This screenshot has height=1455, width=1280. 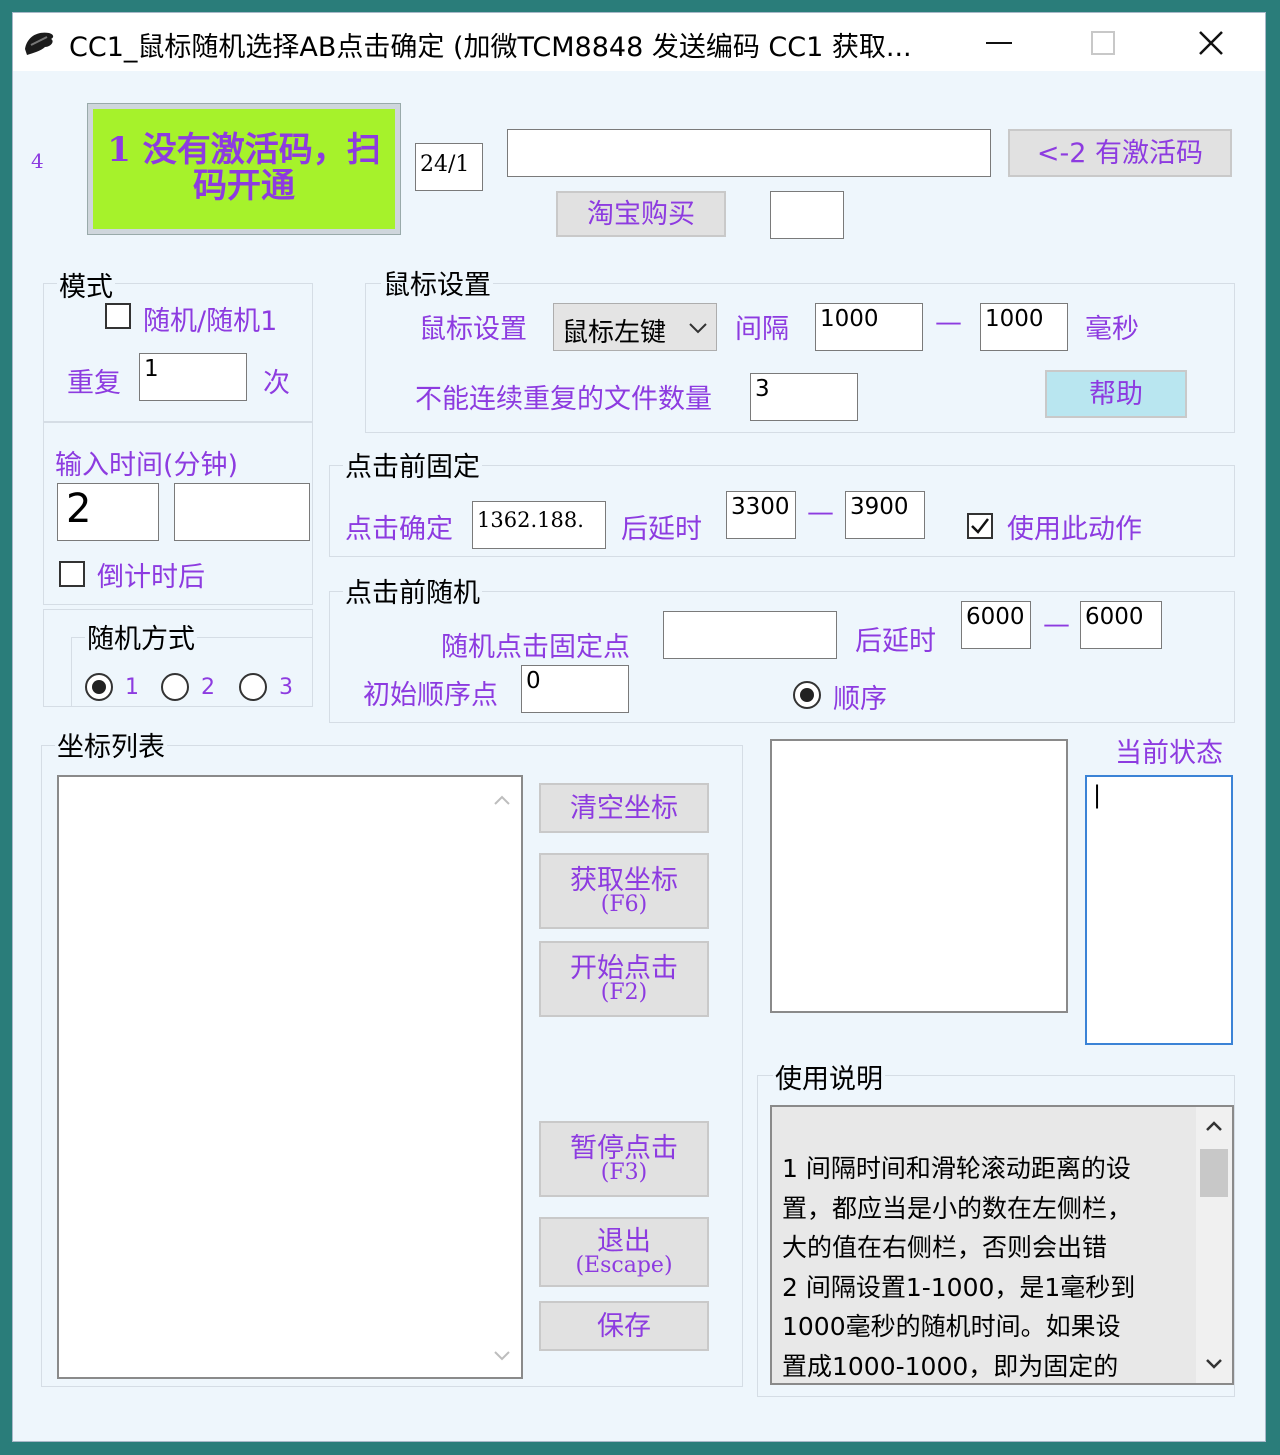 I want to click on times-label: 次, so click(x=276, y=383).